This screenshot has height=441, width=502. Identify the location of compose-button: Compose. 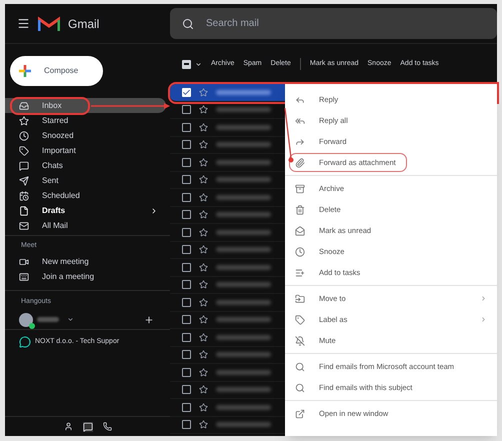
(56, 71).